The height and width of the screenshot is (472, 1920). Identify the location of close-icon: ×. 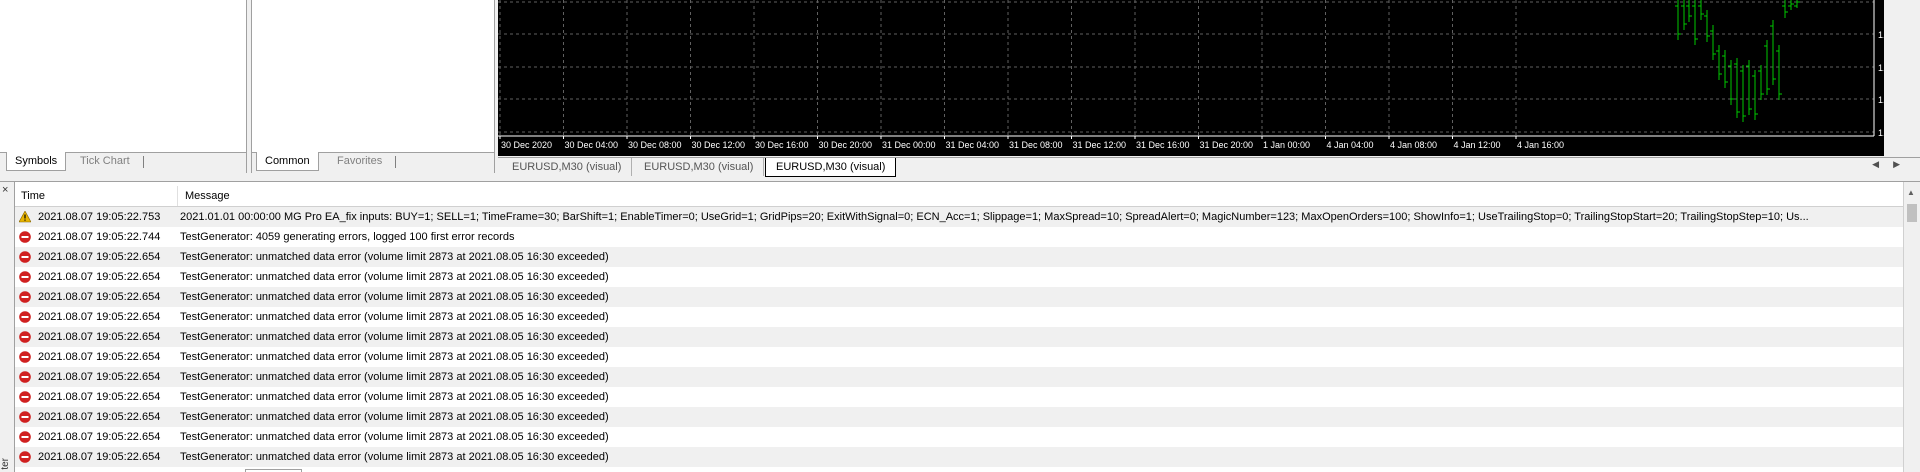
(5, 190).